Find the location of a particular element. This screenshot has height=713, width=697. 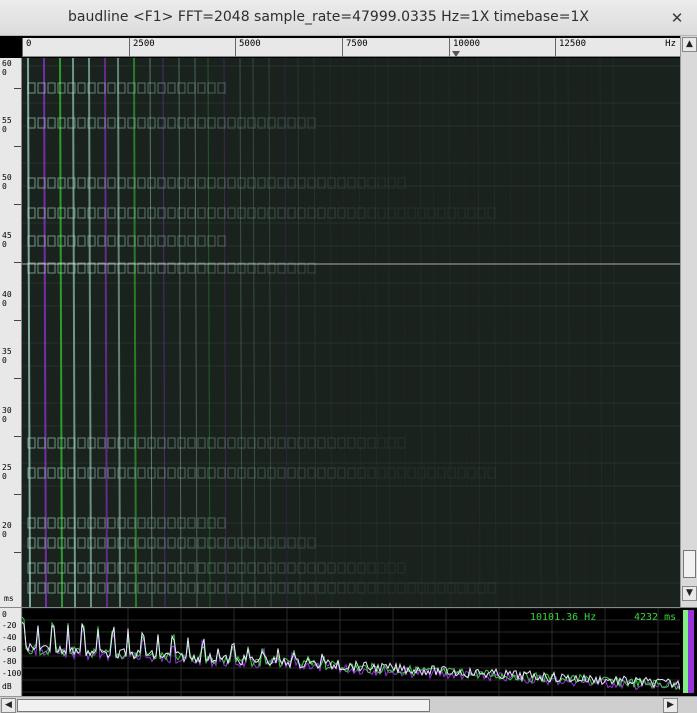

freq-tick: 5000 is located at coordinates (248, 47).